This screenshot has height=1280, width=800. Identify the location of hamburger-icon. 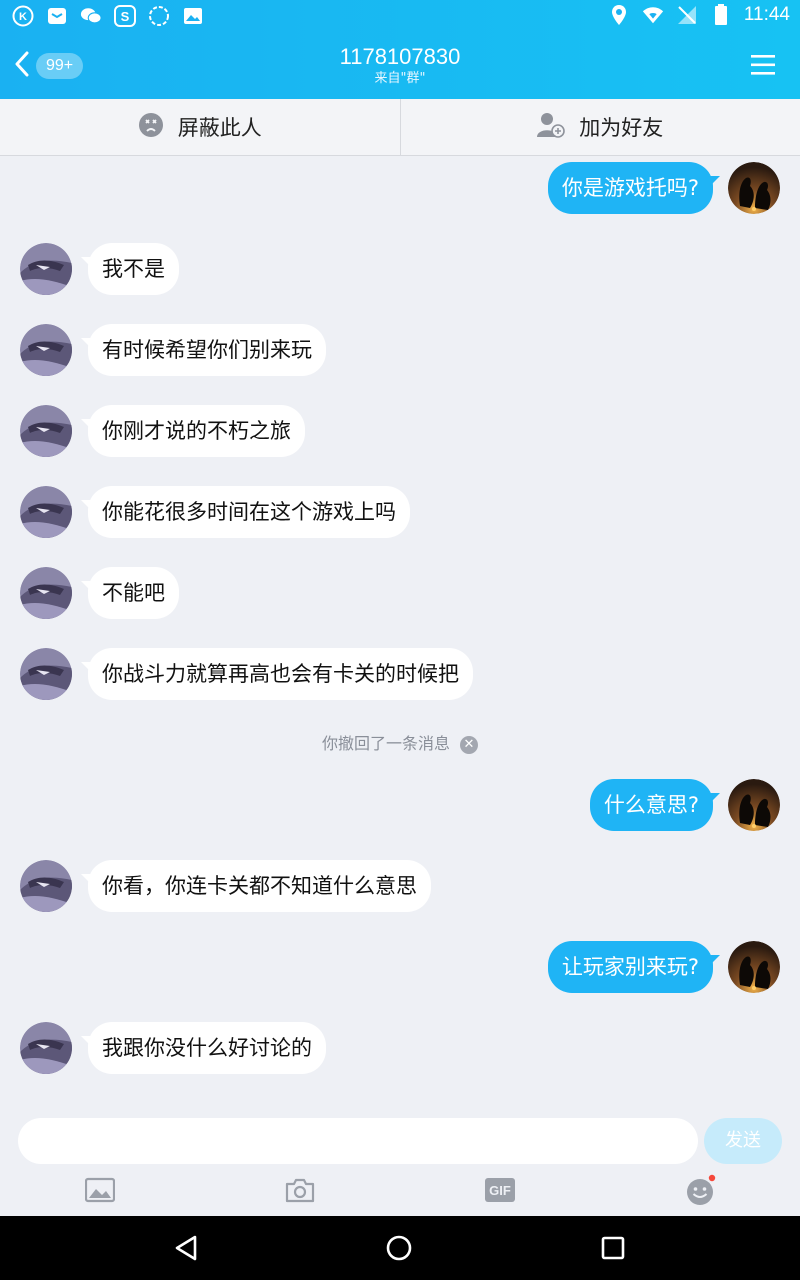
(763, 68).